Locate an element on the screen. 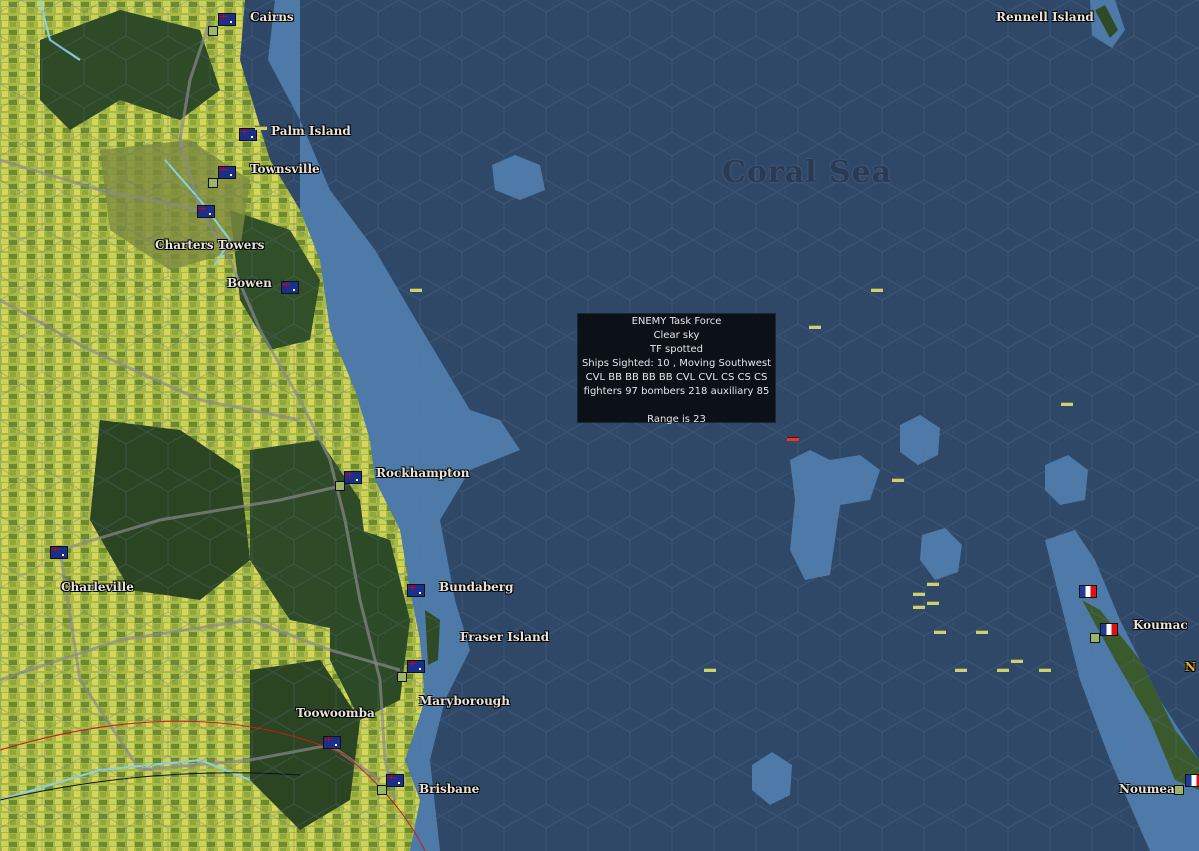 This screenshot has width=1199, height=851. tooltip-range: Range is 23 is located at coordinates (676, 419).